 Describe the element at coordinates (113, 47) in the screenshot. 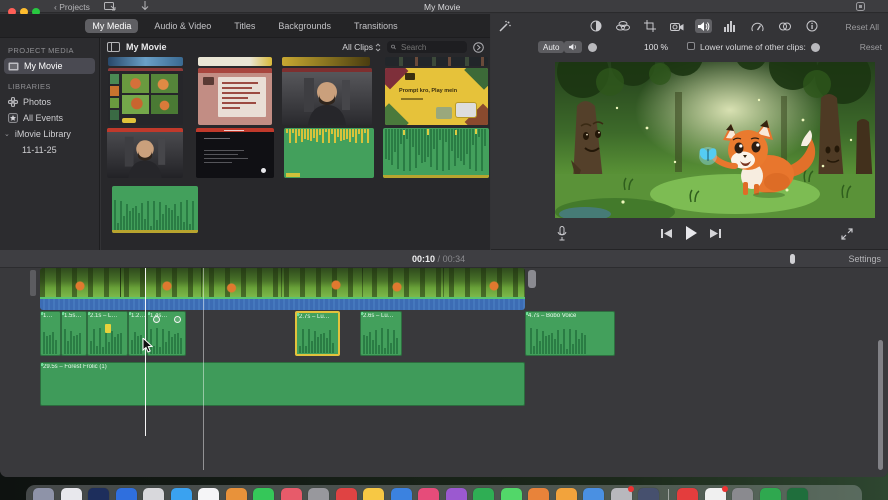

I see `sidebar-toggle-icon` at that location.